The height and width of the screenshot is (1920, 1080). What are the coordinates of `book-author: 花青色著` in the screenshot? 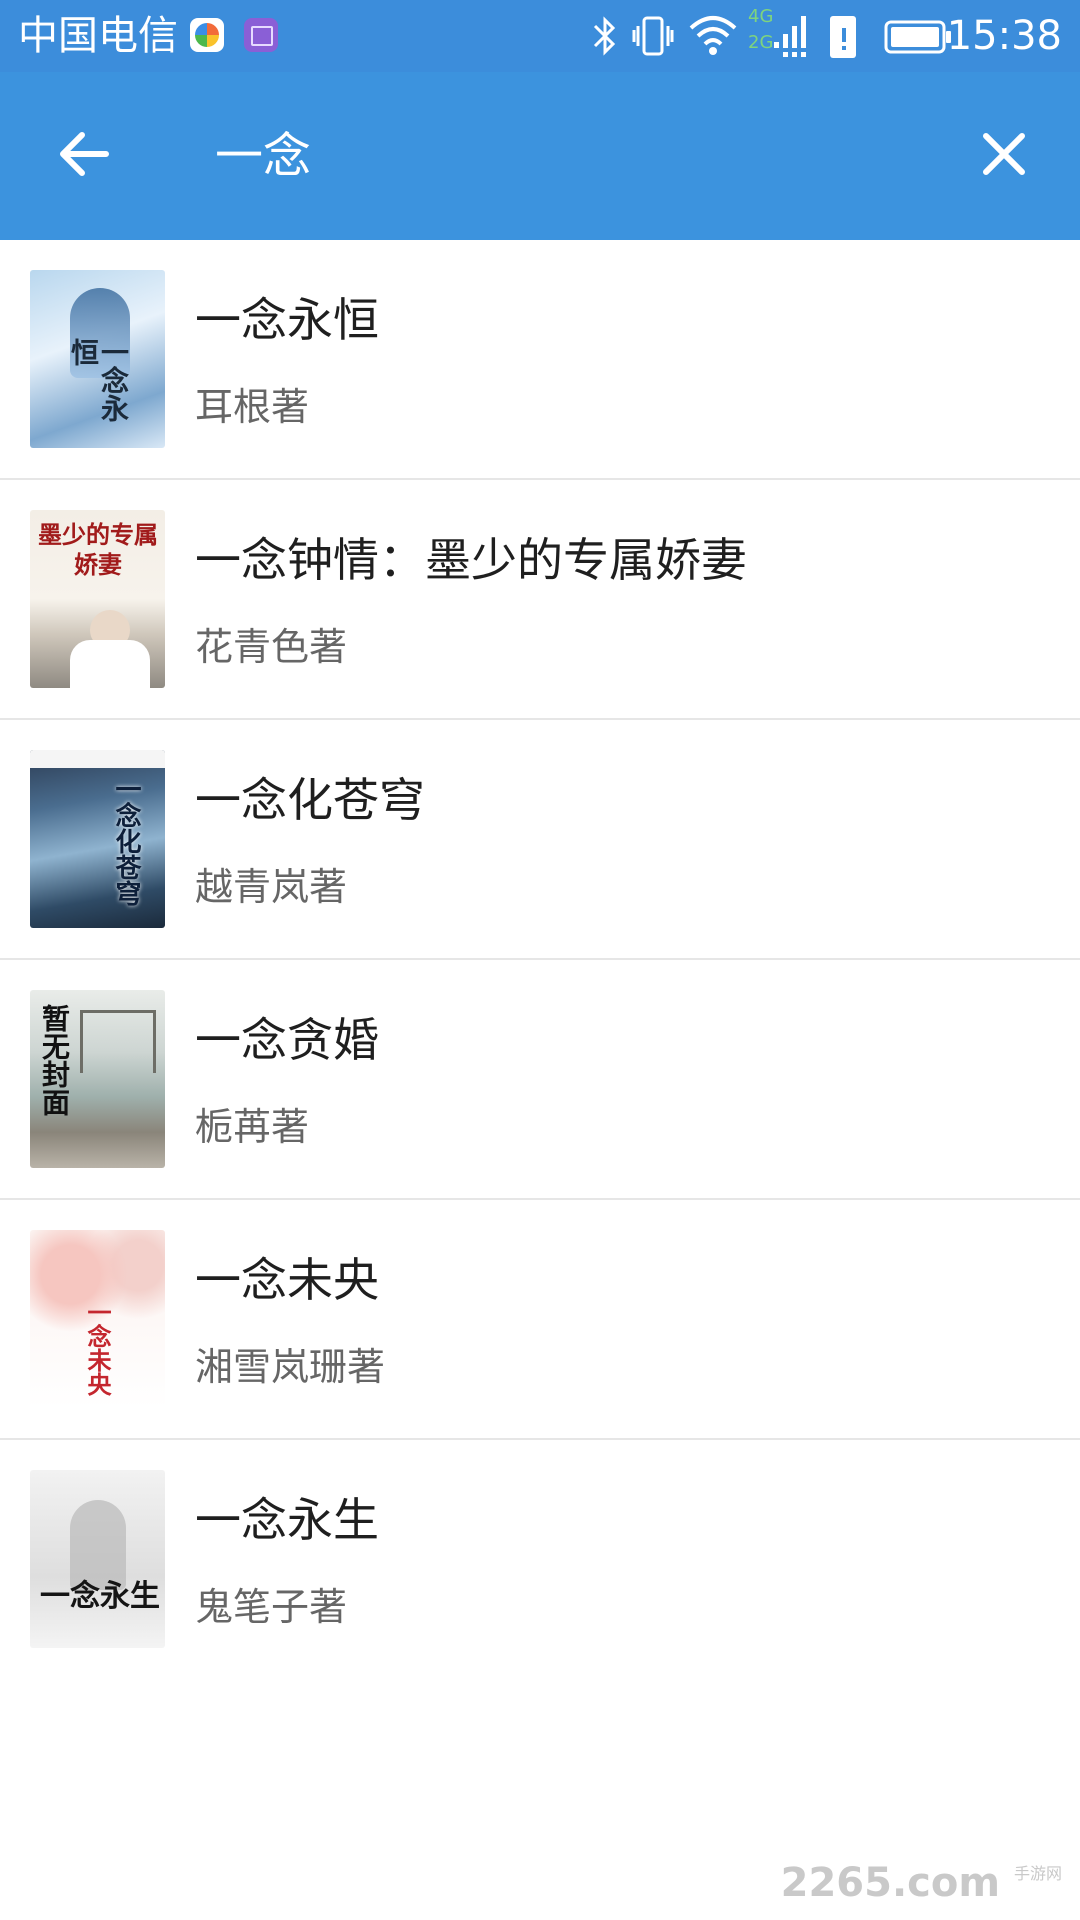 It's located at (271, 647).